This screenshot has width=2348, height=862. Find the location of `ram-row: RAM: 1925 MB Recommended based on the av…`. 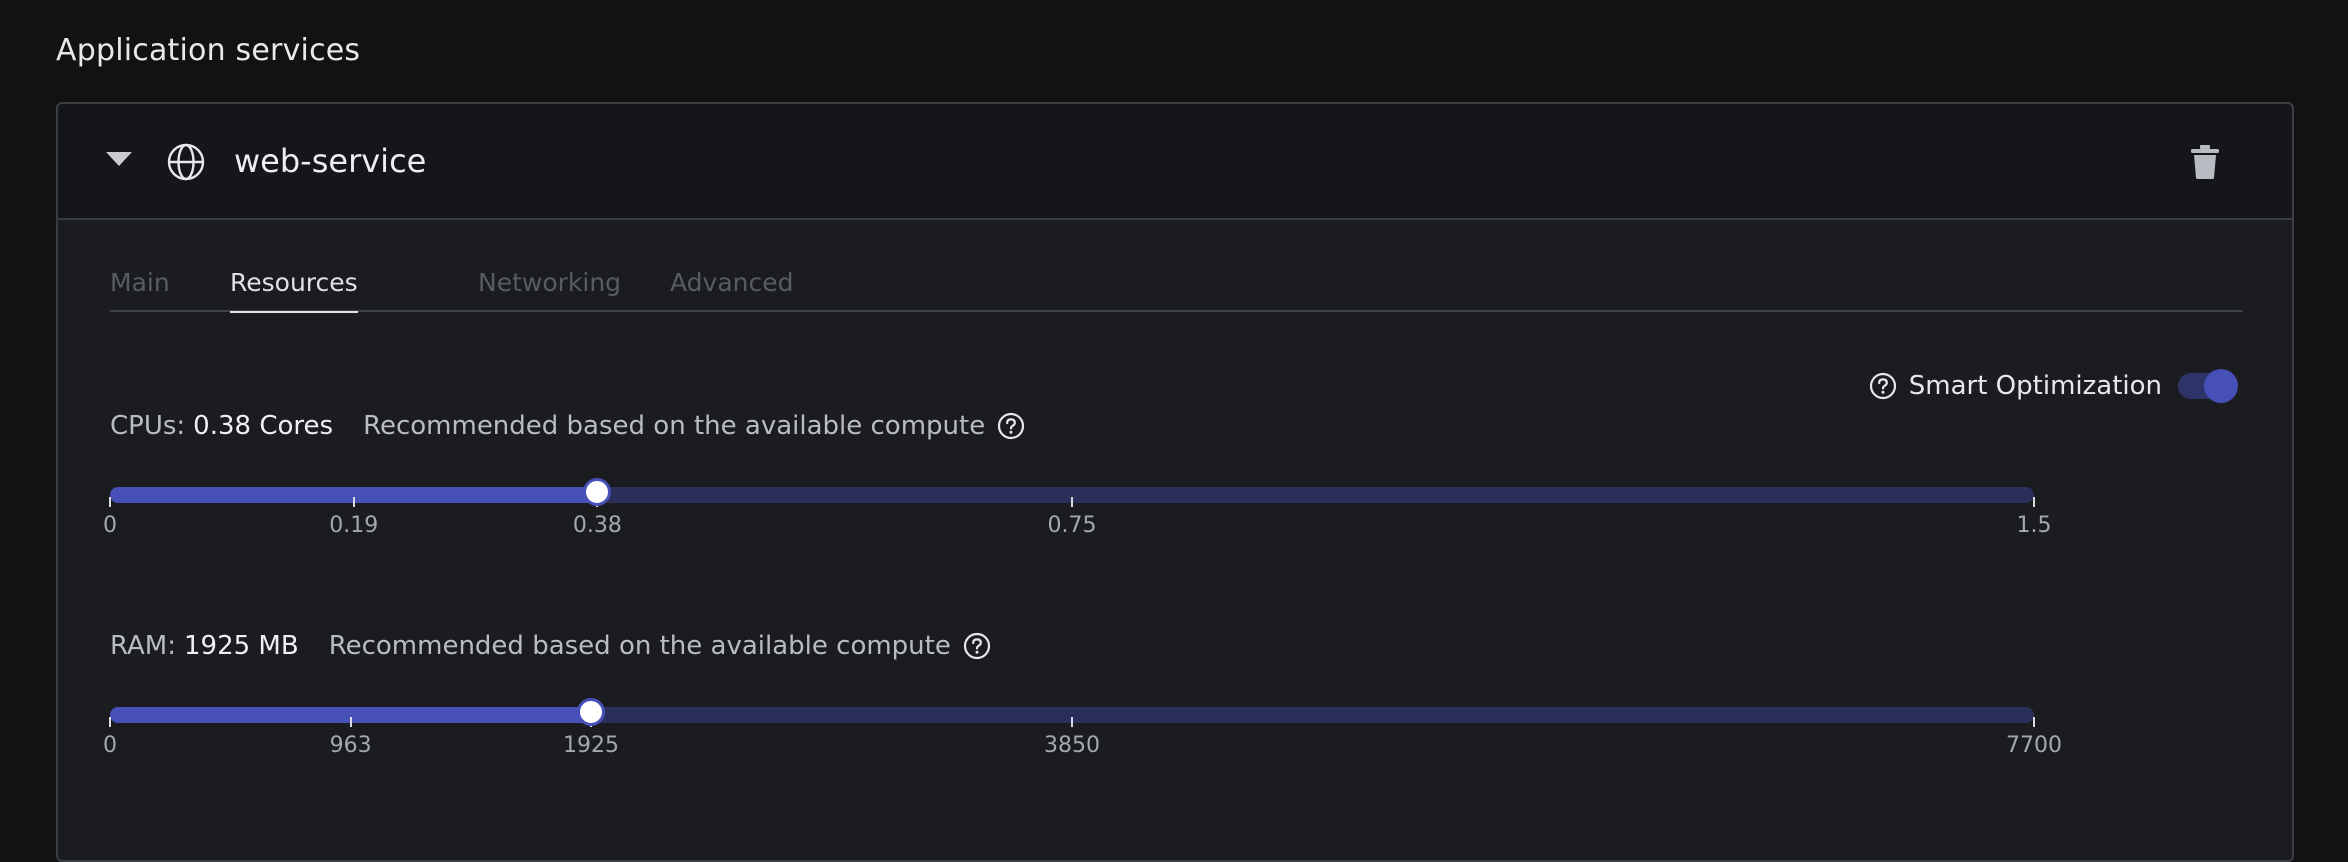

ram-row: RAM: 1925 MB Recommended based on the av… is located at coordinates (550, 646).